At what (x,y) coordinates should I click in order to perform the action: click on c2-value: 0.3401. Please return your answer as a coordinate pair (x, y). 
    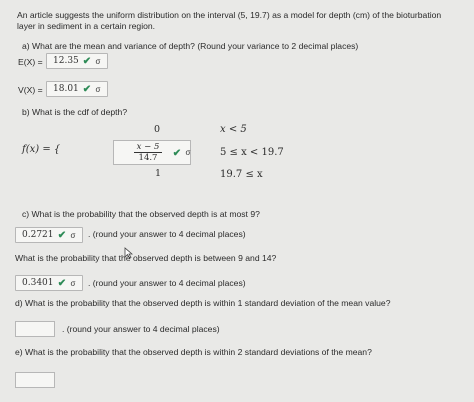
    Looking at the image, I should click on (38, 283).